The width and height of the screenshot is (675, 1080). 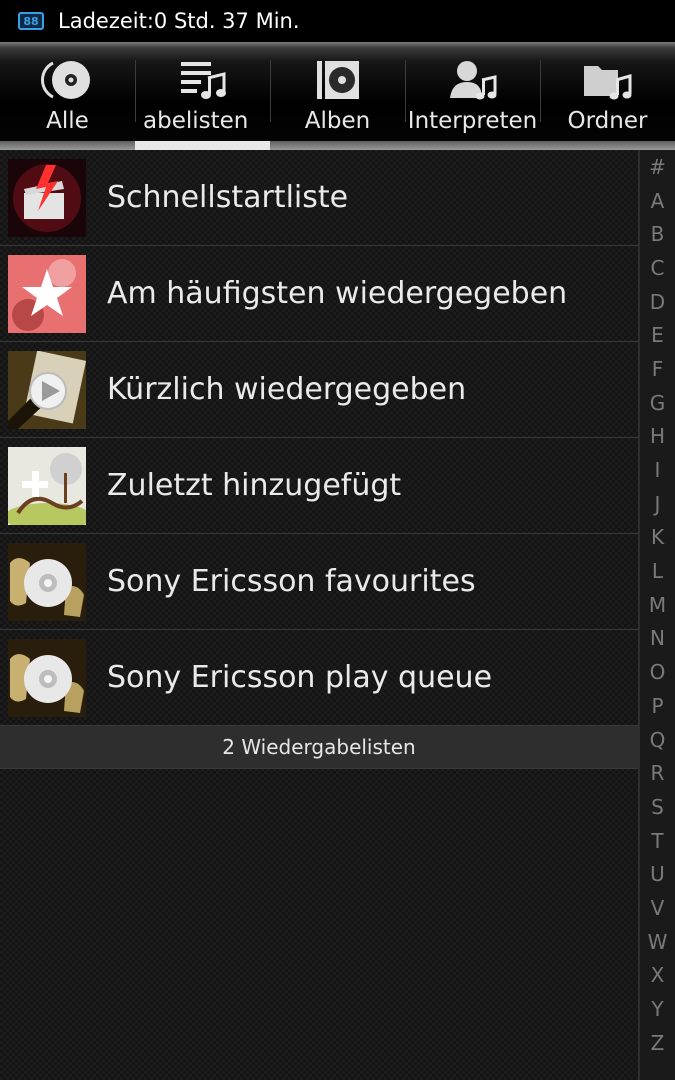 I want to click on list-item: Sony Ericsson favourites, so click(x=319, y=582).